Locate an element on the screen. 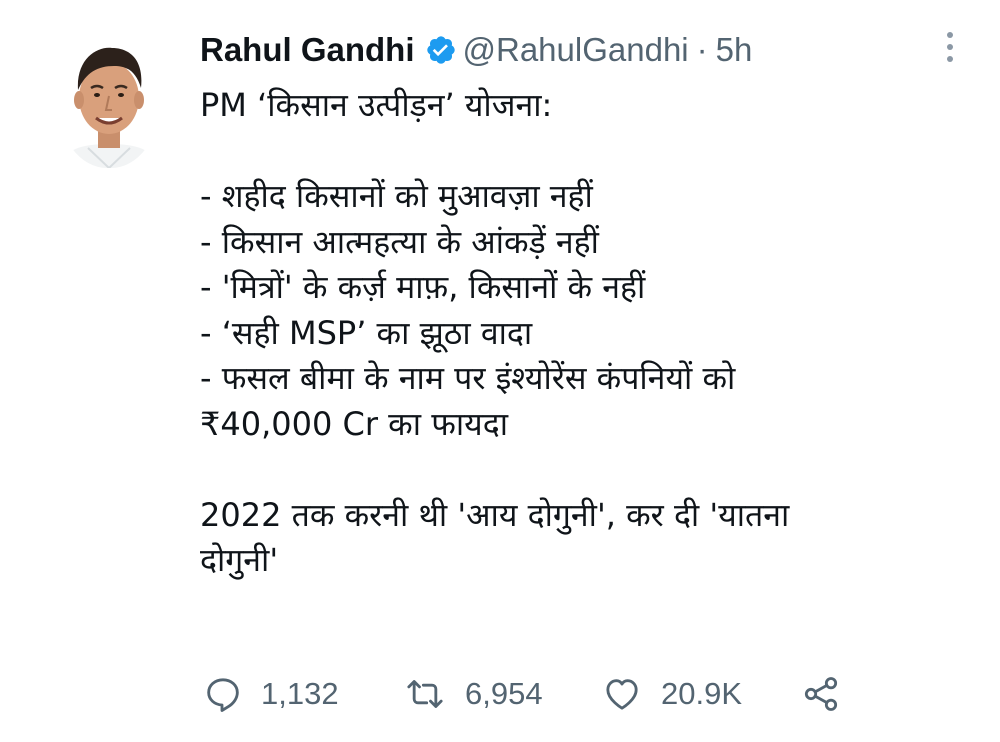 This screenshot has width=1000, height=742. verified-badge-icon is located at coordinates (441, 50).